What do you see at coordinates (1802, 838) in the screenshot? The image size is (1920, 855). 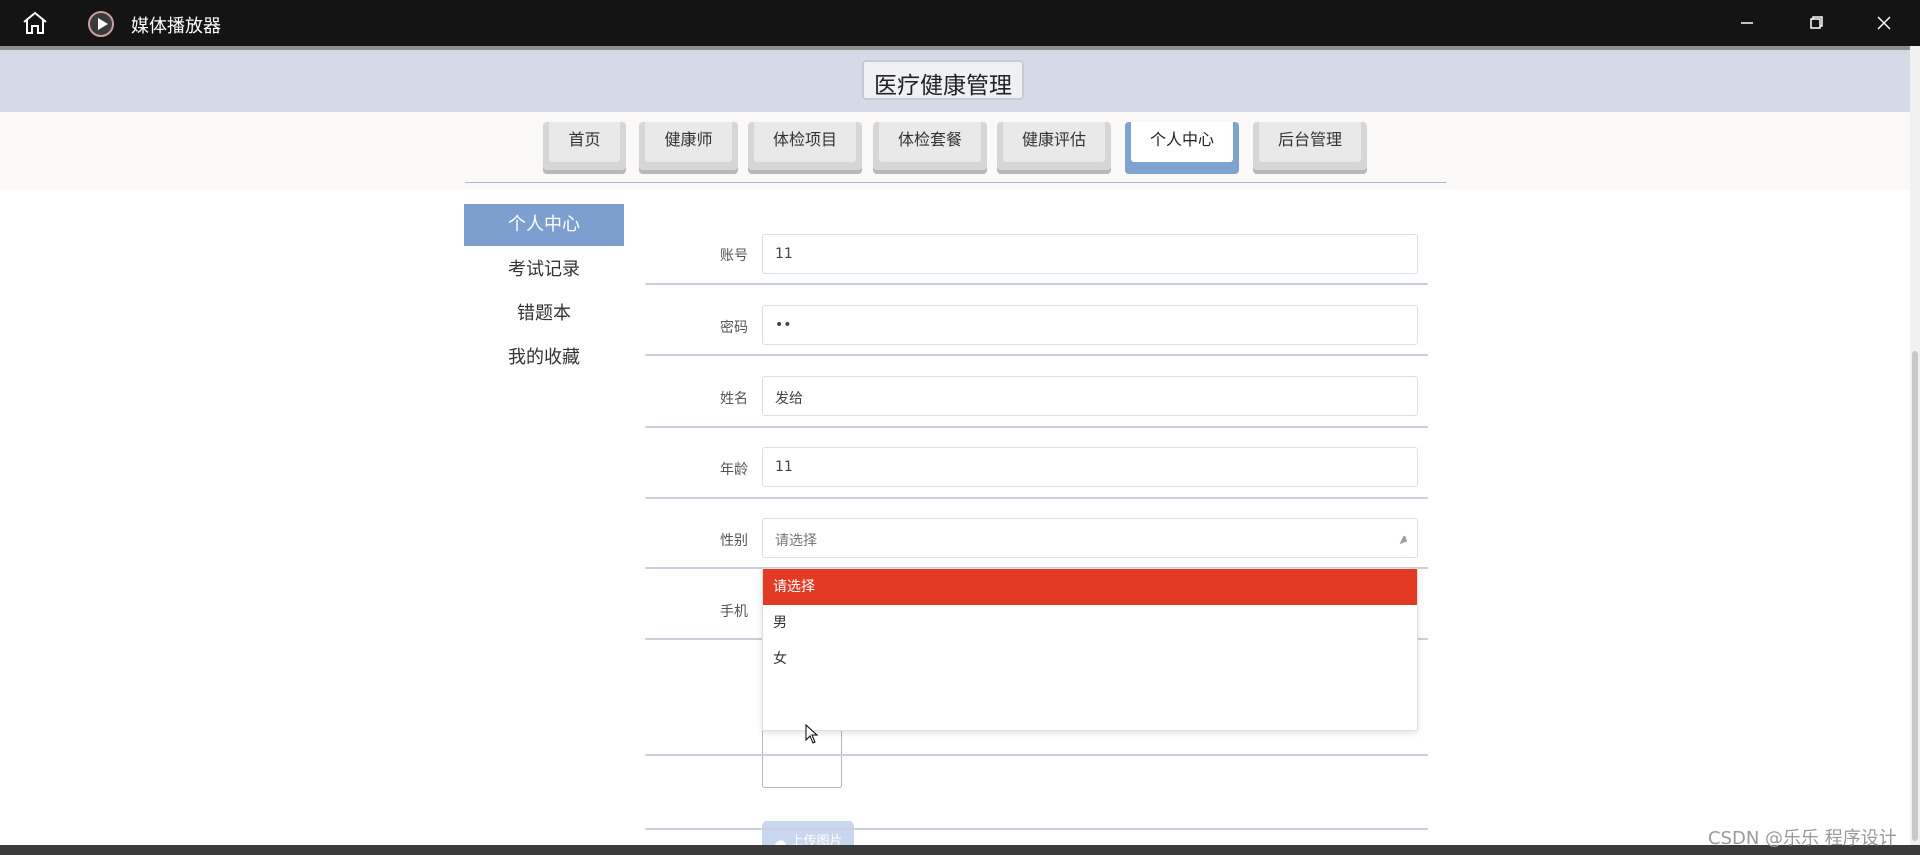 I see `watermark: CSDN @乐乐 程序设计` at bounding box center [1802, 838].